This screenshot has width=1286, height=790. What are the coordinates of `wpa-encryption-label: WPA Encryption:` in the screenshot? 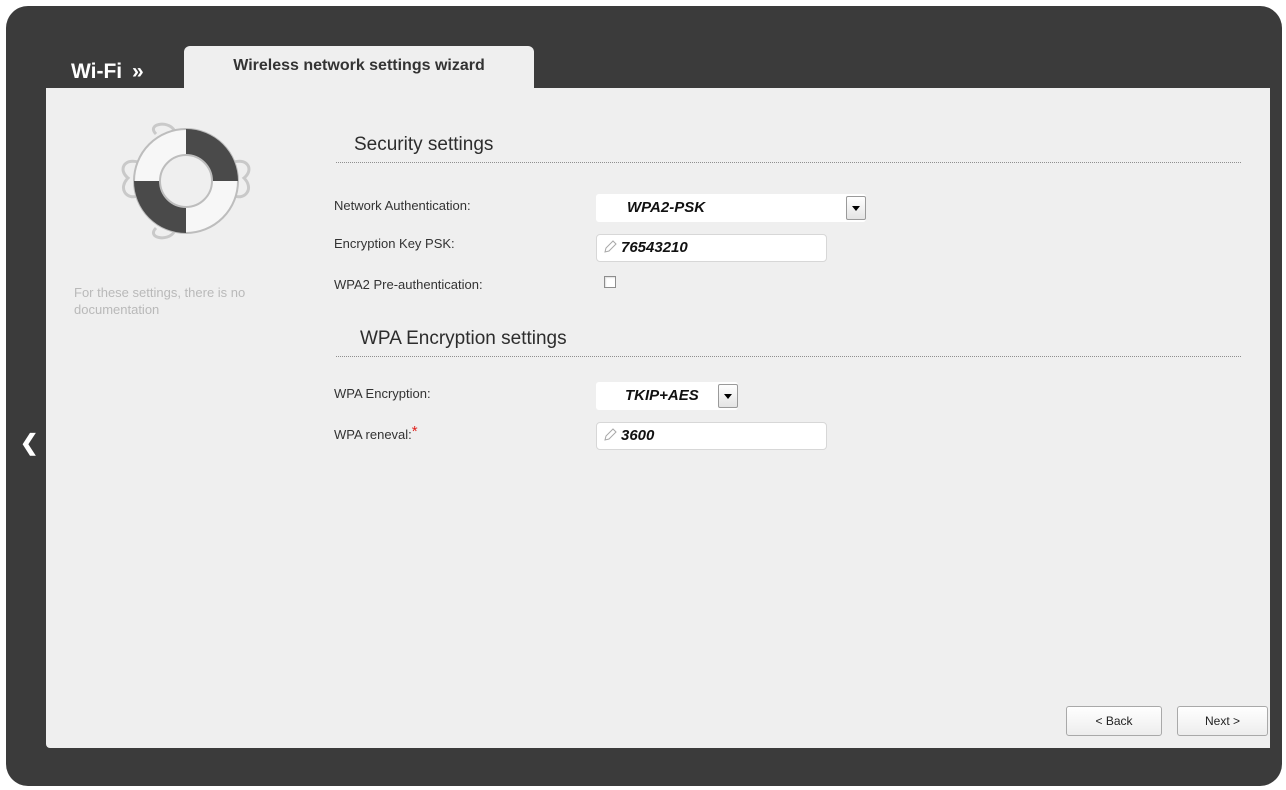 It's located at (382, 393).